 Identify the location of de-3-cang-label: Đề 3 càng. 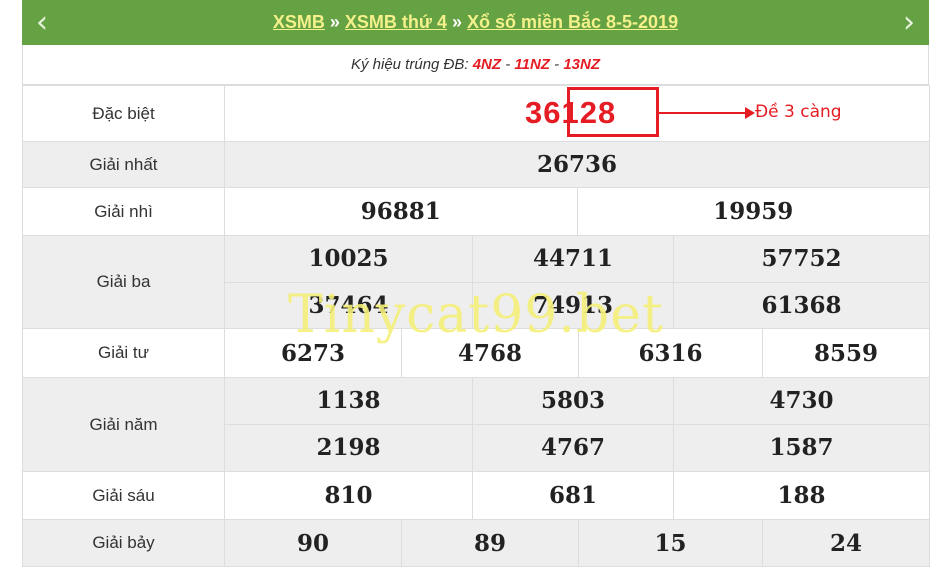
(798, 112).